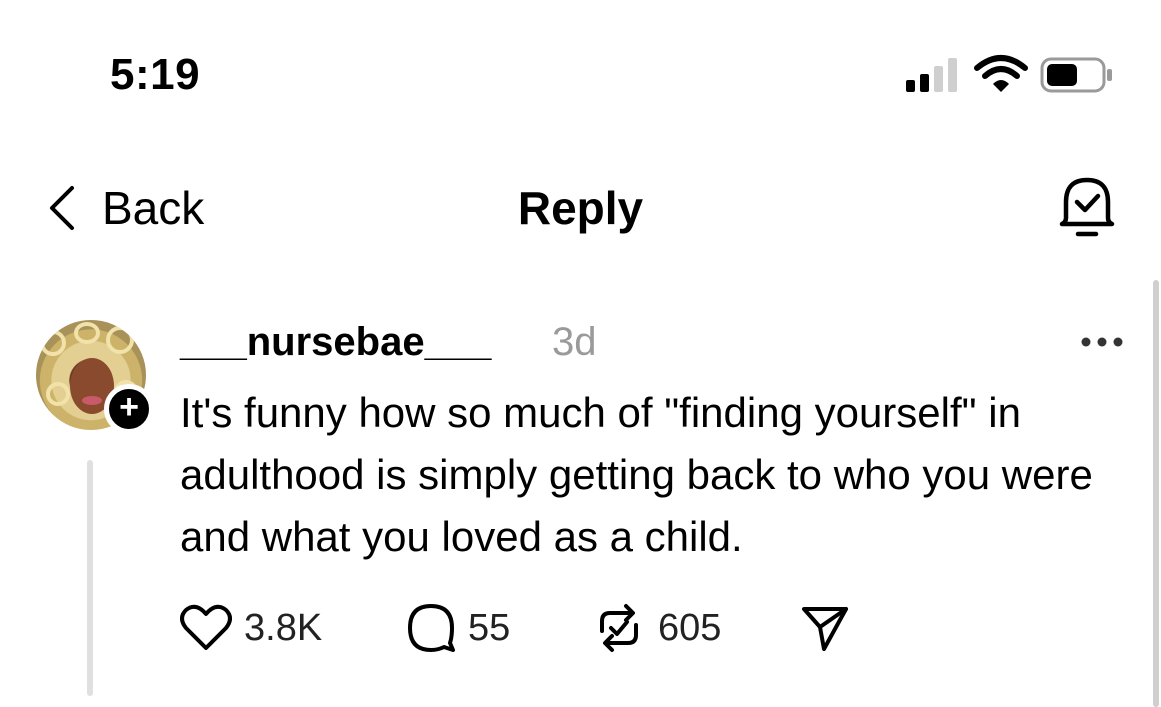  Describe the element at coordinates (489, 627) in the screenshot. I see `reply-count: 55` at that location.